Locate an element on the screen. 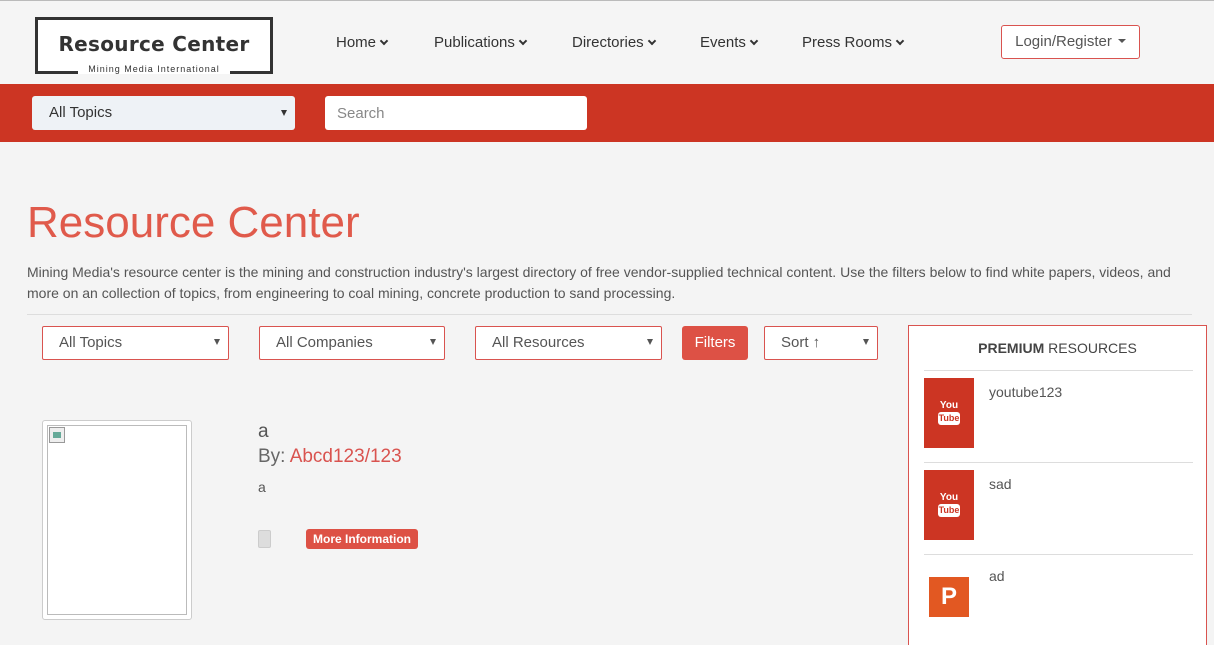 The image size is (1214, 645). more-information-button: More Information is located at coordinates (362, 539).